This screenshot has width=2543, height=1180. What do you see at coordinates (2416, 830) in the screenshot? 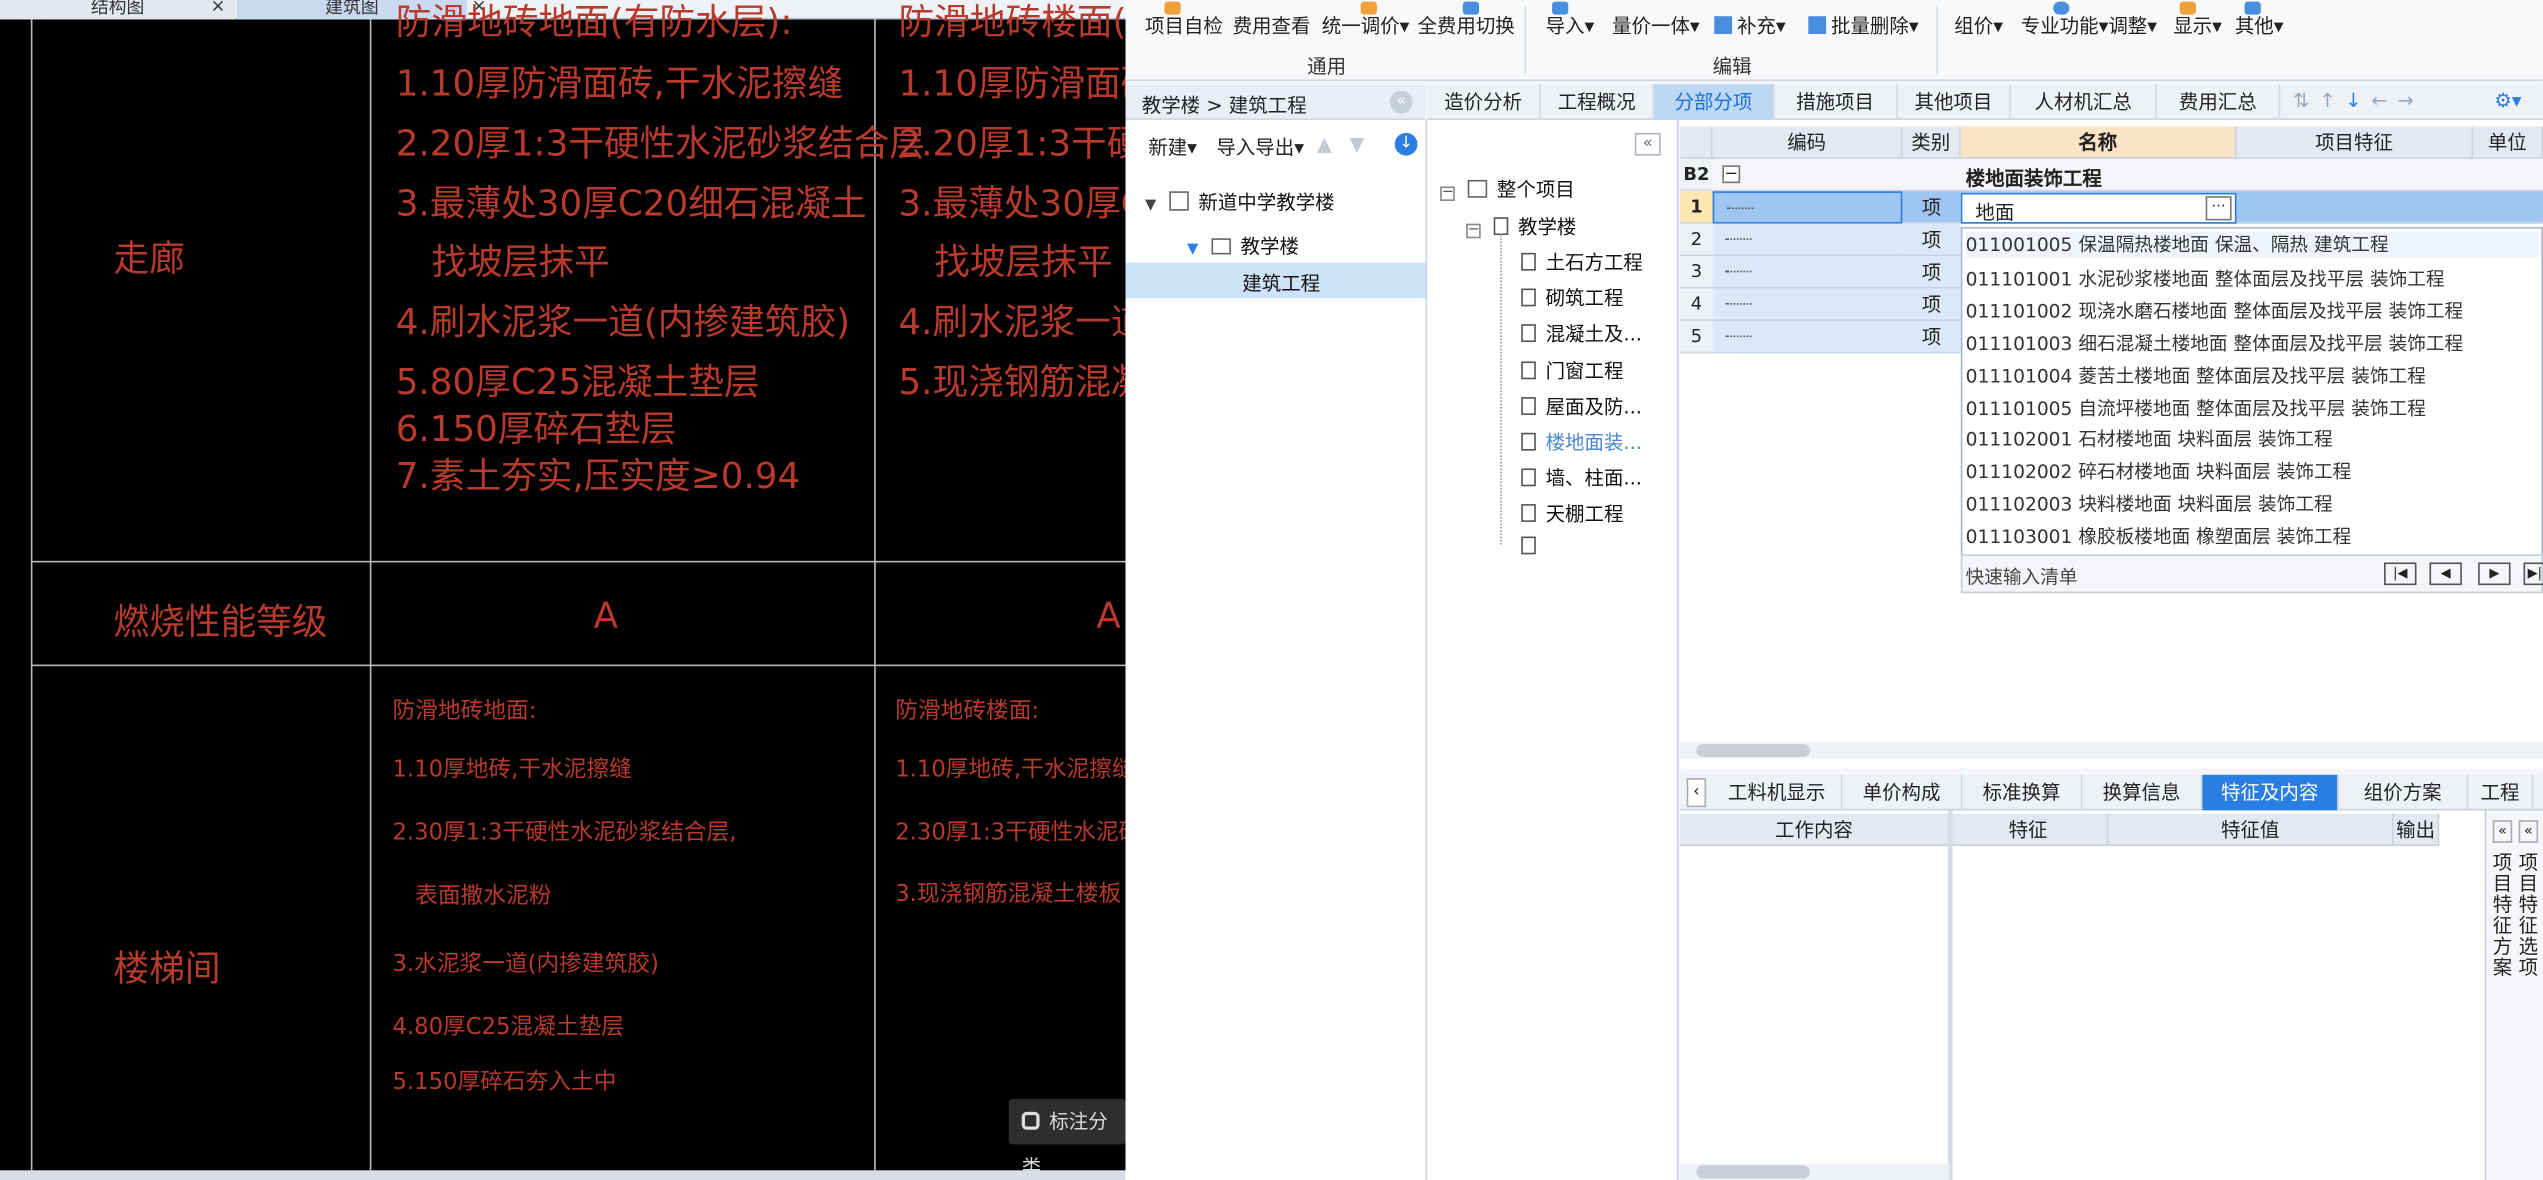
I see `col-output: 输出` at bounding box center [2416, 830].